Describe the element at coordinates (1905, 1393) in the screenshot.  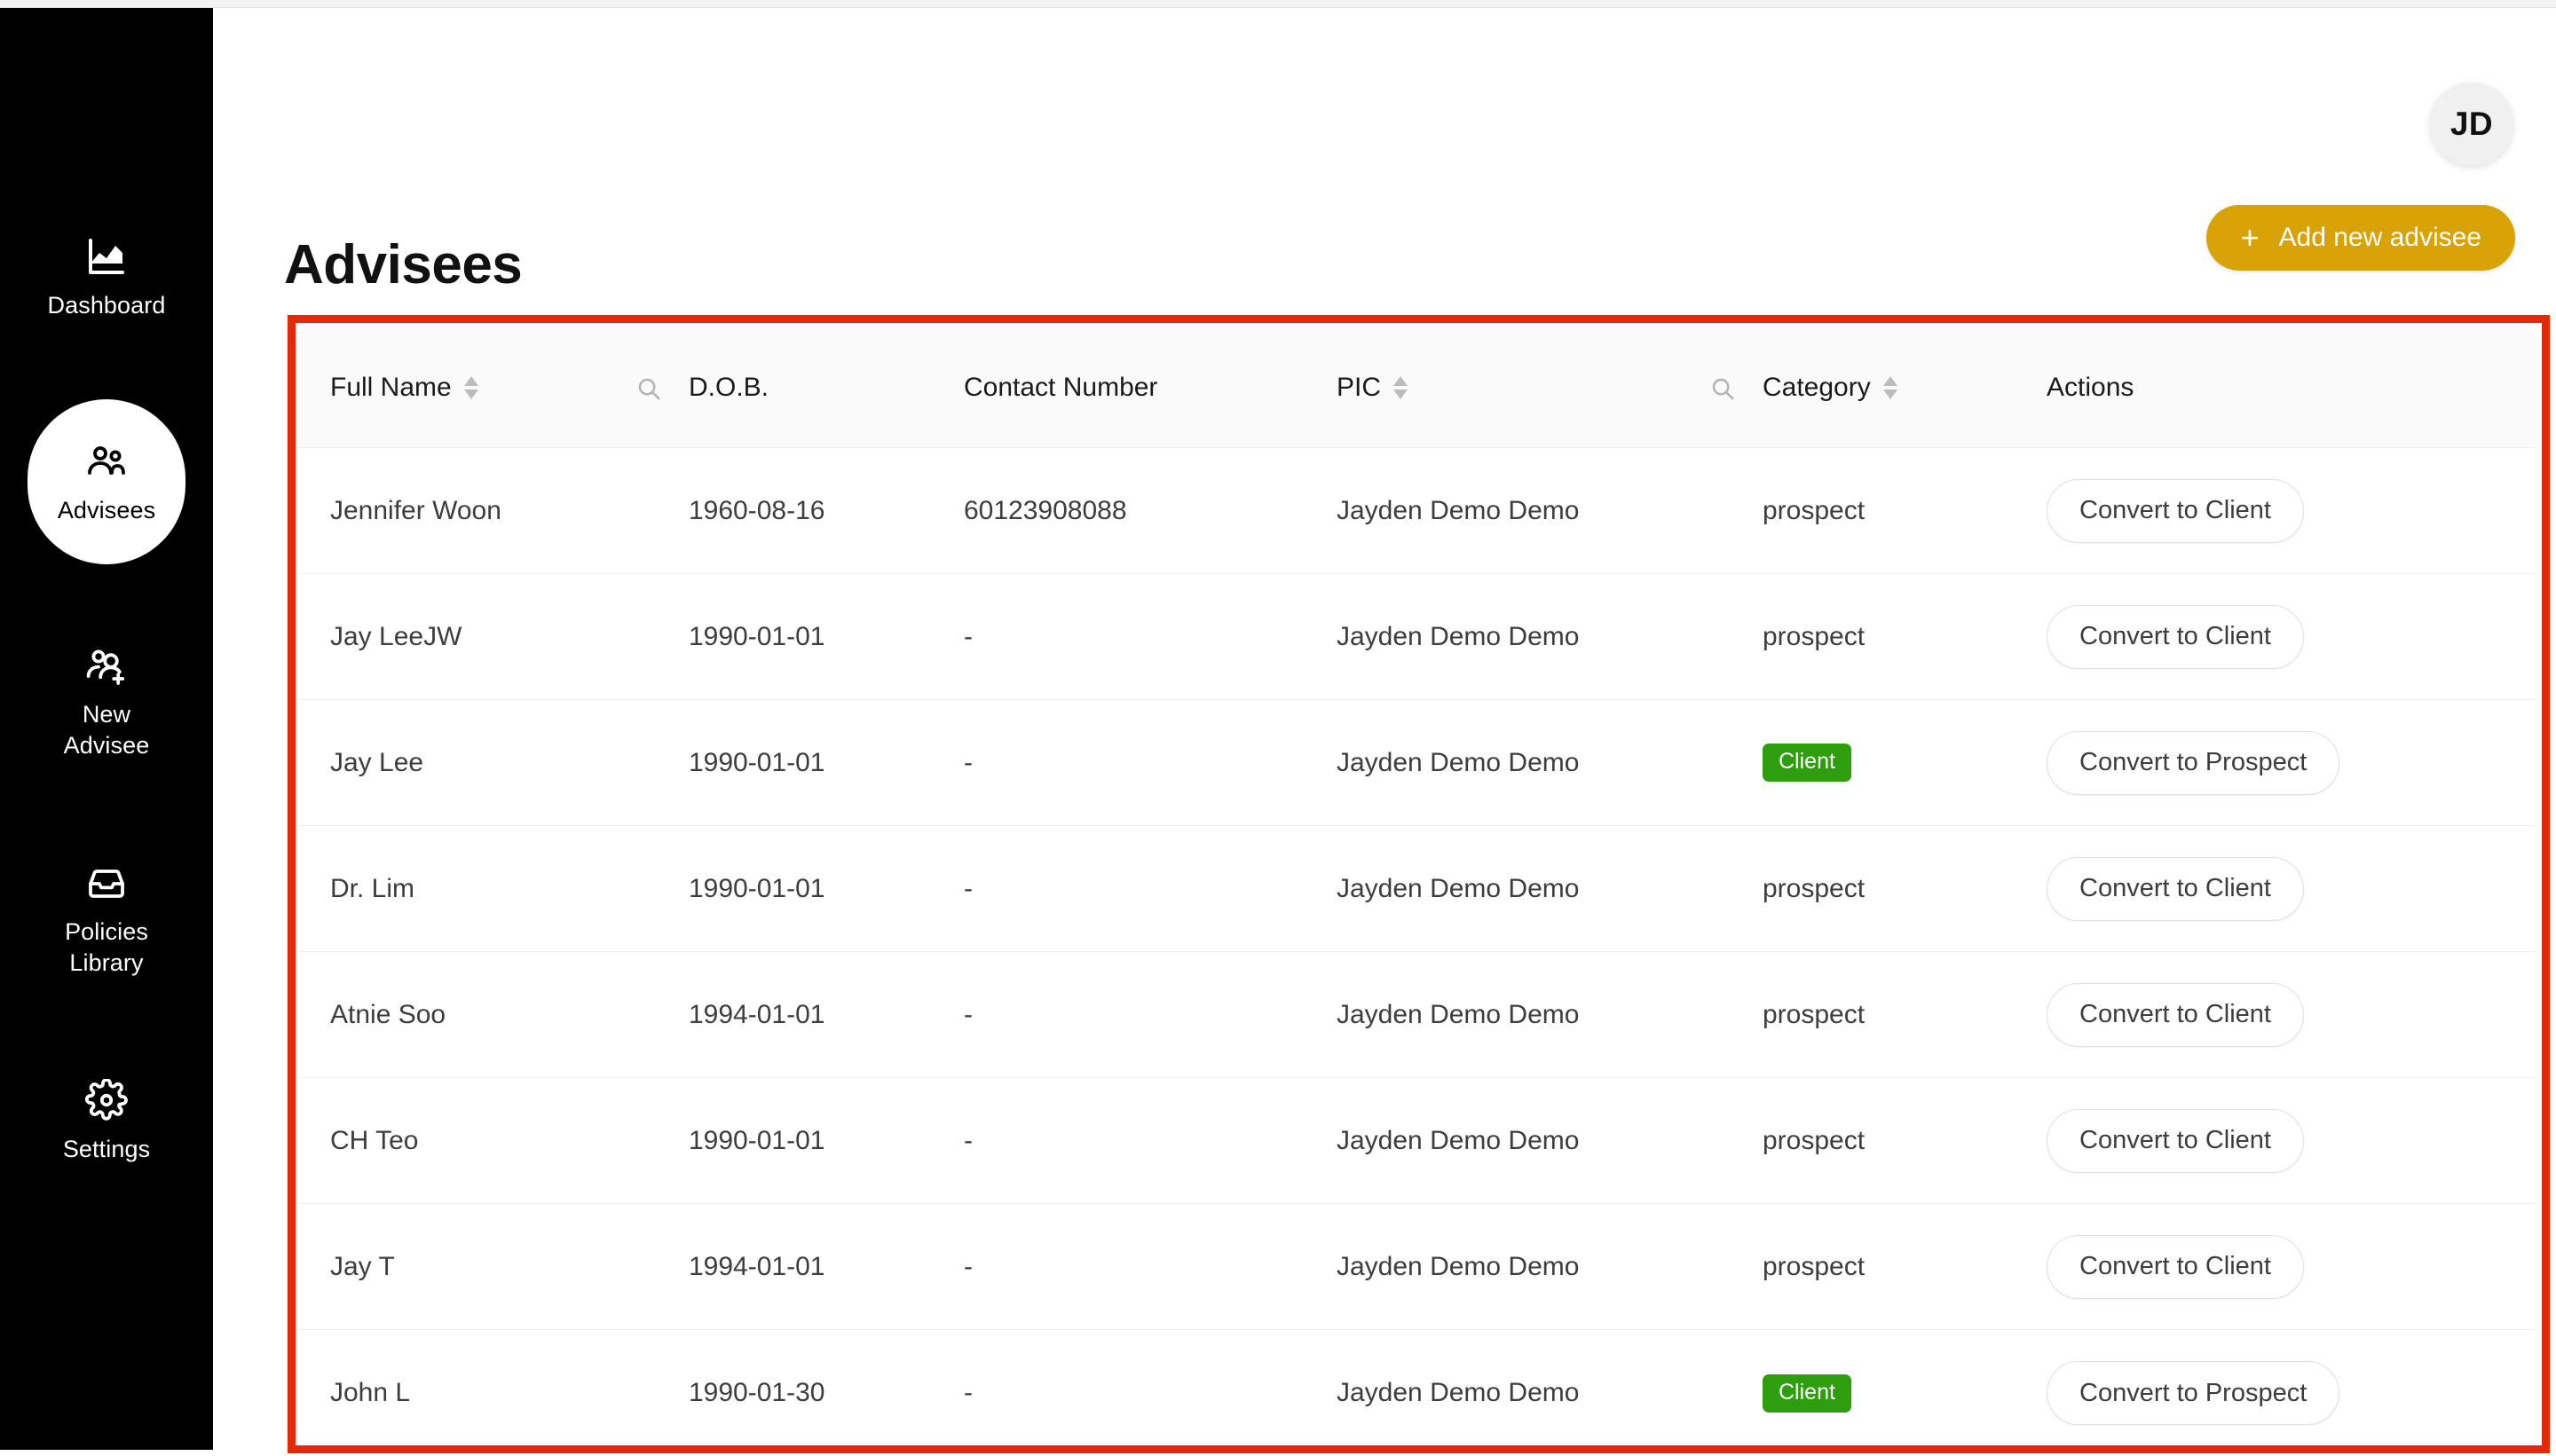
I see `cell-category: Client` at that location.